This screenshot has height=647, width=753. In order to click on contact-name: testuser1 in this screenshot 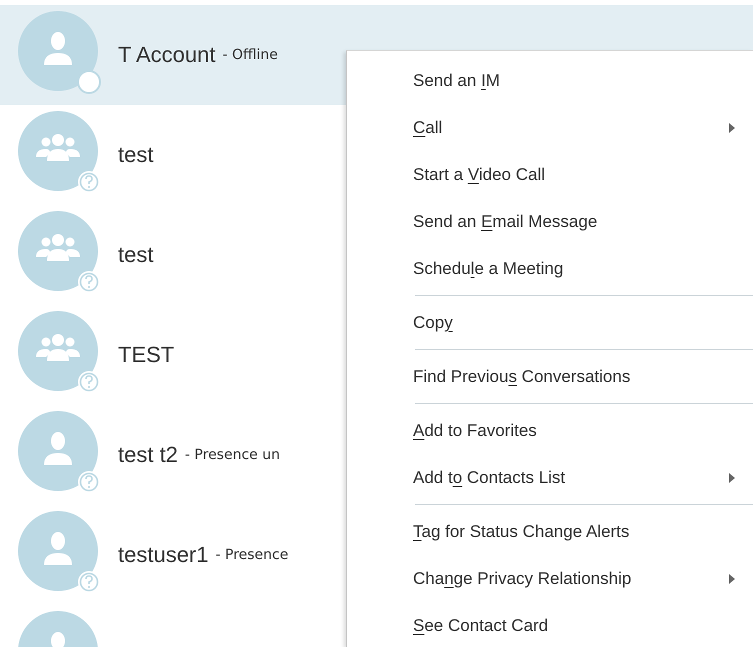, I will do `click(163, 555)`.